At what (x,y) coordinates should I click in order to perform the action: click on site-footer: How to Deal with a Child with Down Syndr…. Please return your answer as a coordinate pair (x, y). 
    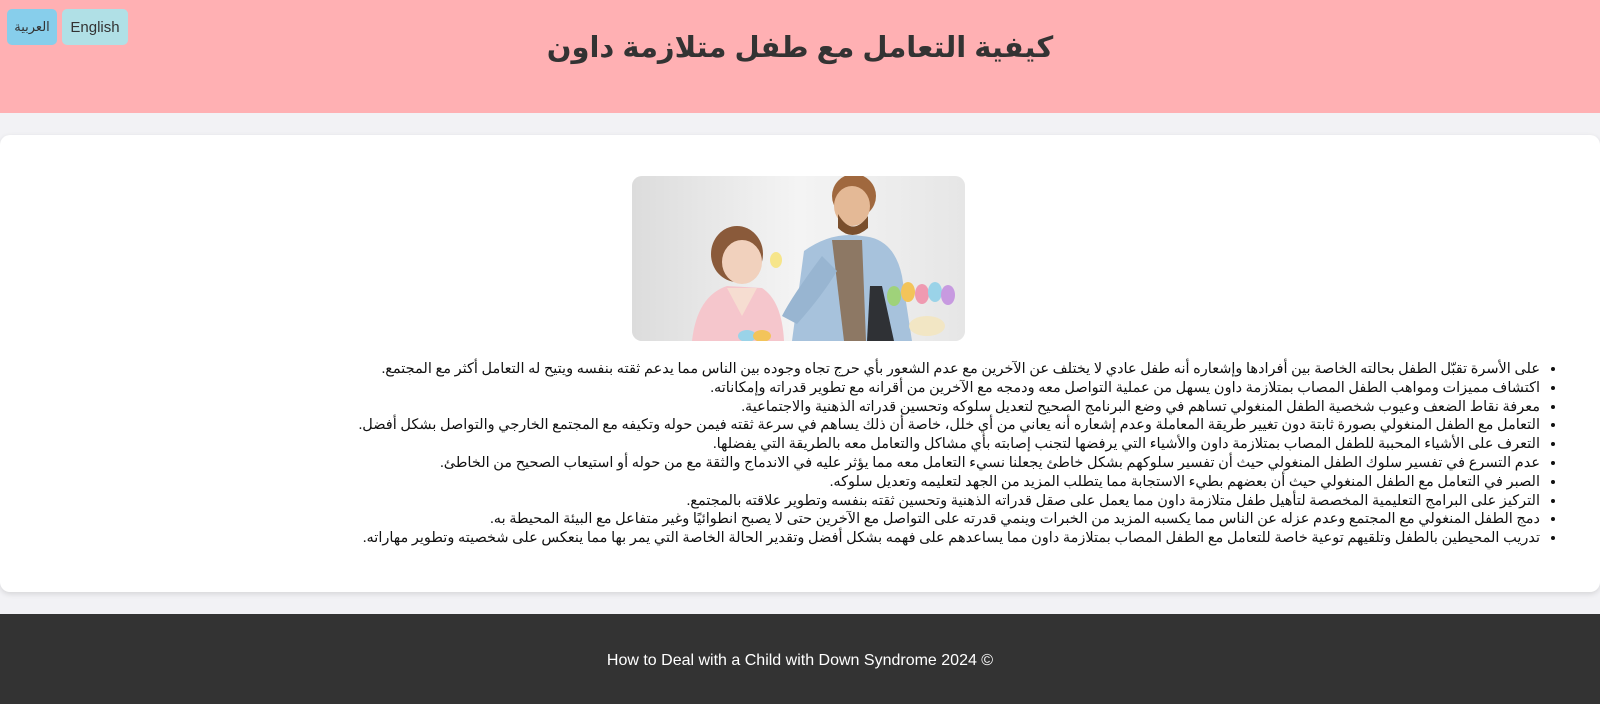
    Looking at the image, I should click on (800, 659).